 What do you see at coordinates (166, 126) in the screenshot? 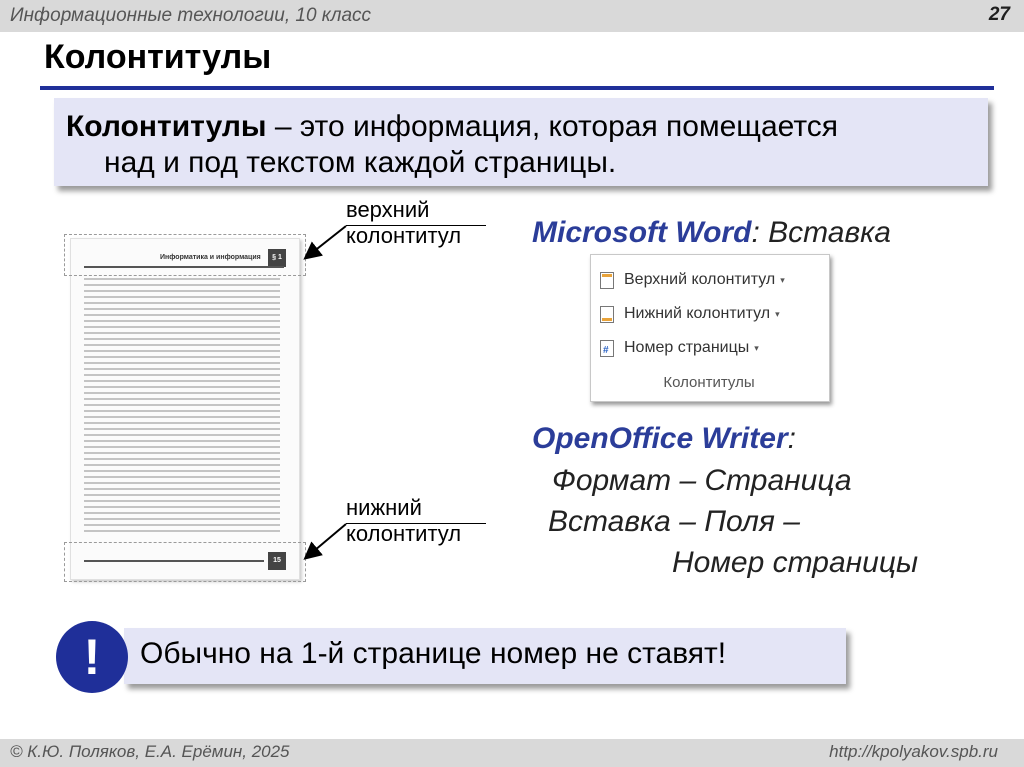
I see `definition-term: Колонтитулы` at bounding box center [166, 126].